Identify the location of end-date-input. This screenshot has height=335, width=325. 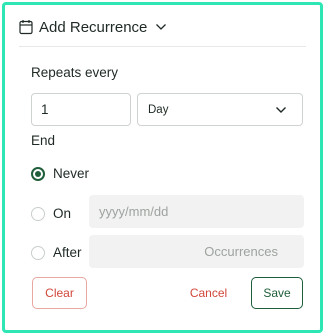
(196, 211).